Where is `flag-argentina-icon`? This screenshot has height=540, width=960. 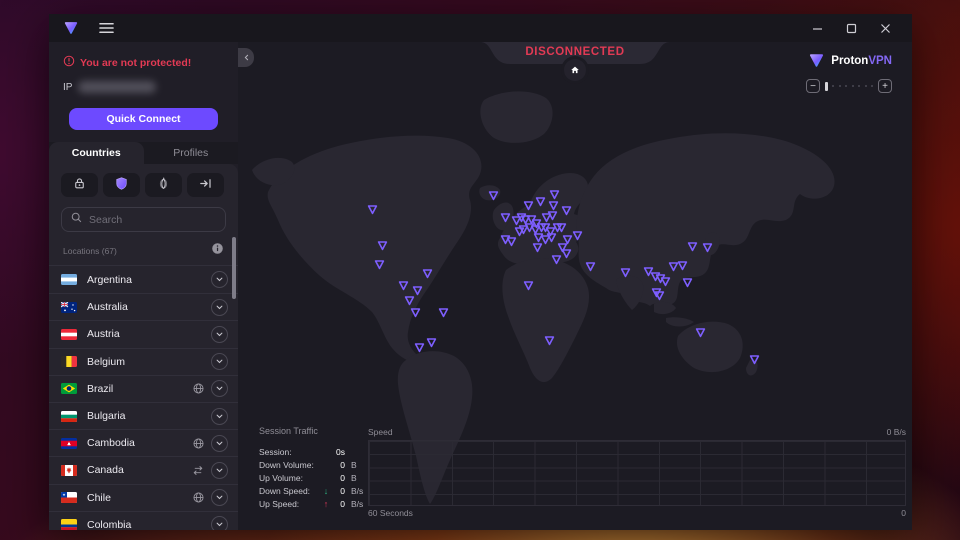
flag-argentina-icon is located at coordinates (69, 280).